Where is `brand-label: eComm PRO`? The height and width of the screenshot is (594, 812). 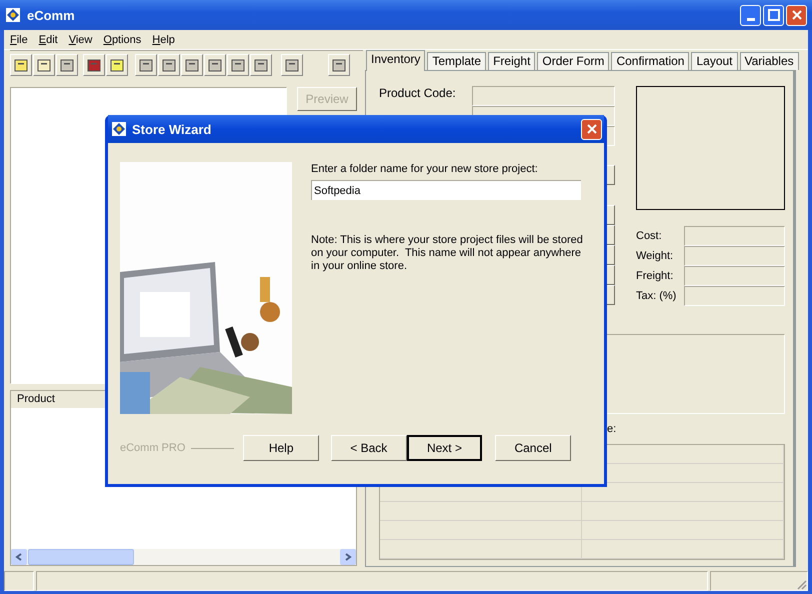 brand-label: eComm PRO is located at coordinates (153, 448).